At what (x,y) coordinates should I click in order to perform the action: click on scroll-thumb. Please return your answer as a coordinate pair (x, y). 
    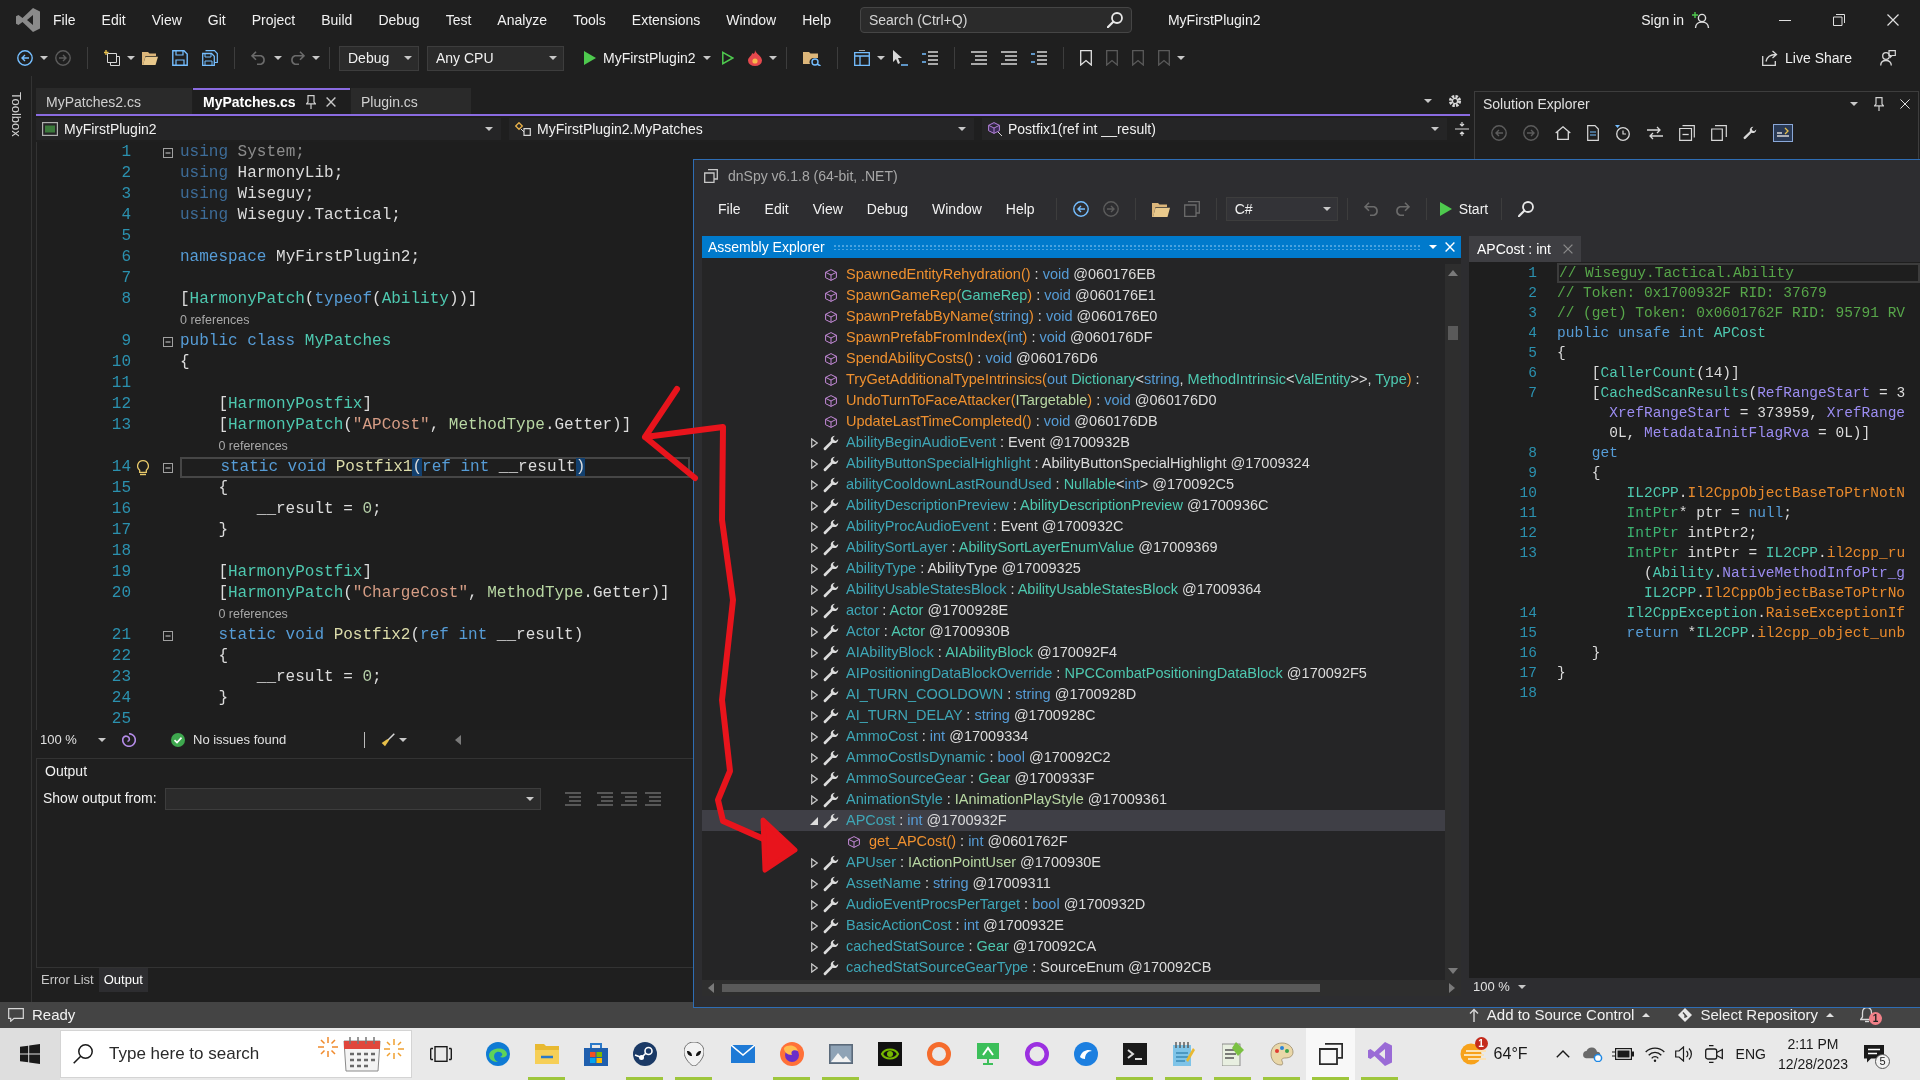
    Looking at the image, I should click on (1021, 988).